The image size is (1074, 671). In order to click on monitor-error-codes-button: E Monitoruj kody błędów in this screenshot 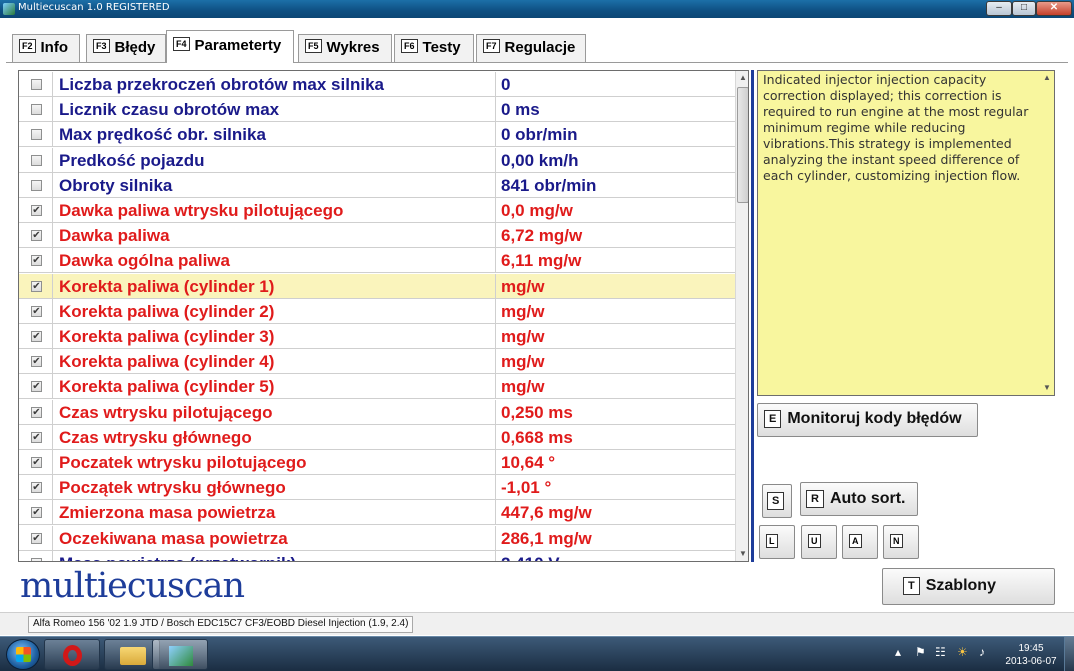, I will do `click(867, 420)`.